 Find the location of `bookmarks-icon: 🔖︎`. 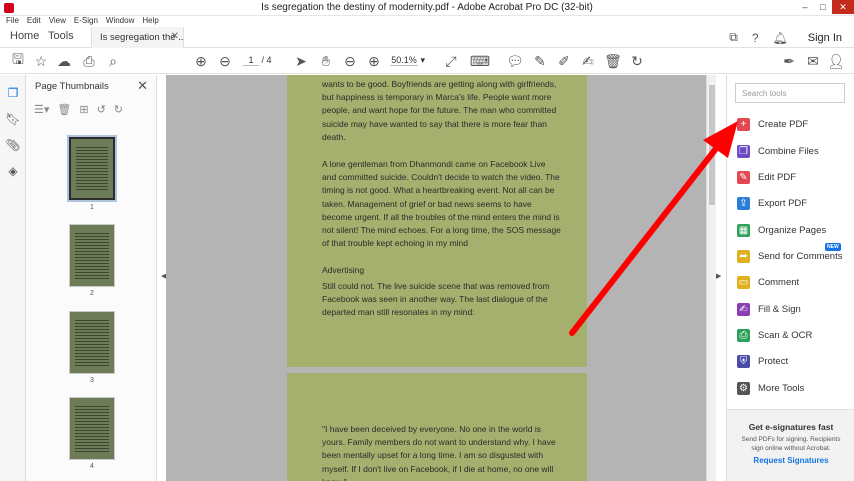

bookmarks-icon: 🔖︎ is located at coordinates (13, 119).